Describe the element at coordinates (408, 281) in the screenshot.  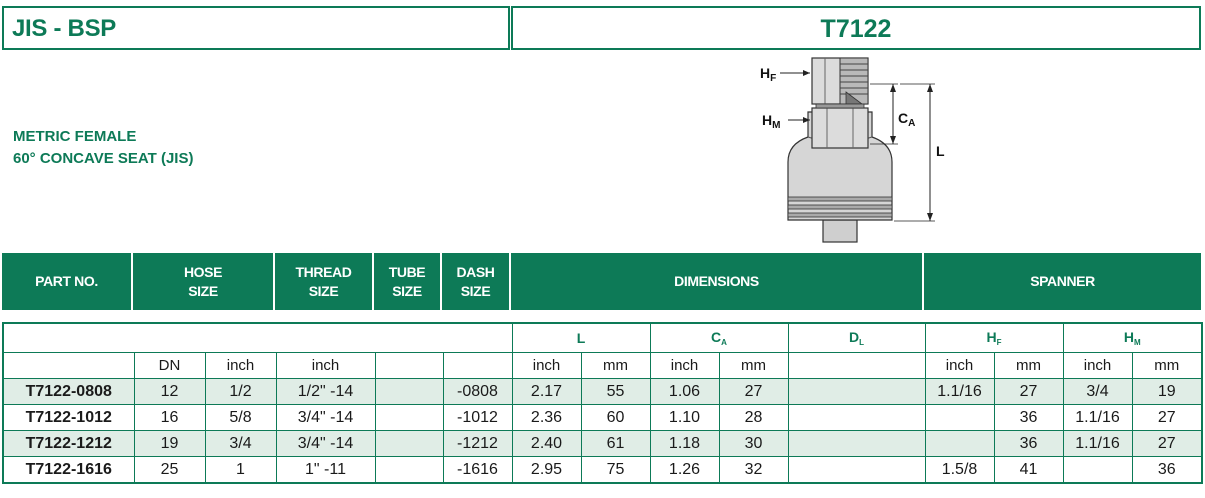
I see `header-tube-size: TUBE SIZE` at that location.